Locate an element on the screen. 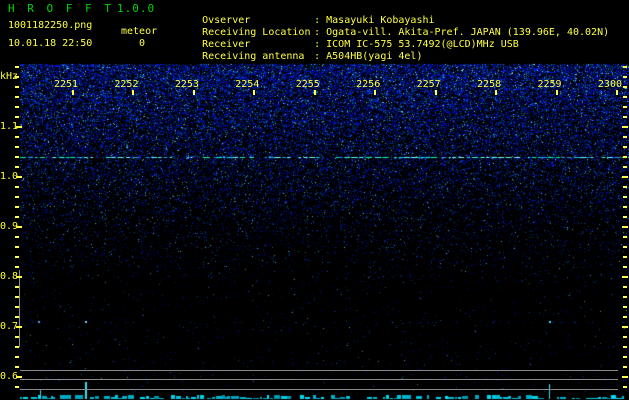 The image size is (629, 400). time-label: 2251 is located at coordinates (66, 84).